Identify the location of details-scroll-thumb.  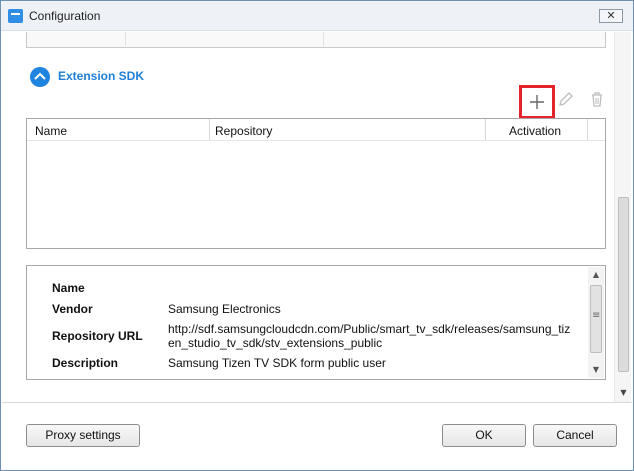
(596, 319).